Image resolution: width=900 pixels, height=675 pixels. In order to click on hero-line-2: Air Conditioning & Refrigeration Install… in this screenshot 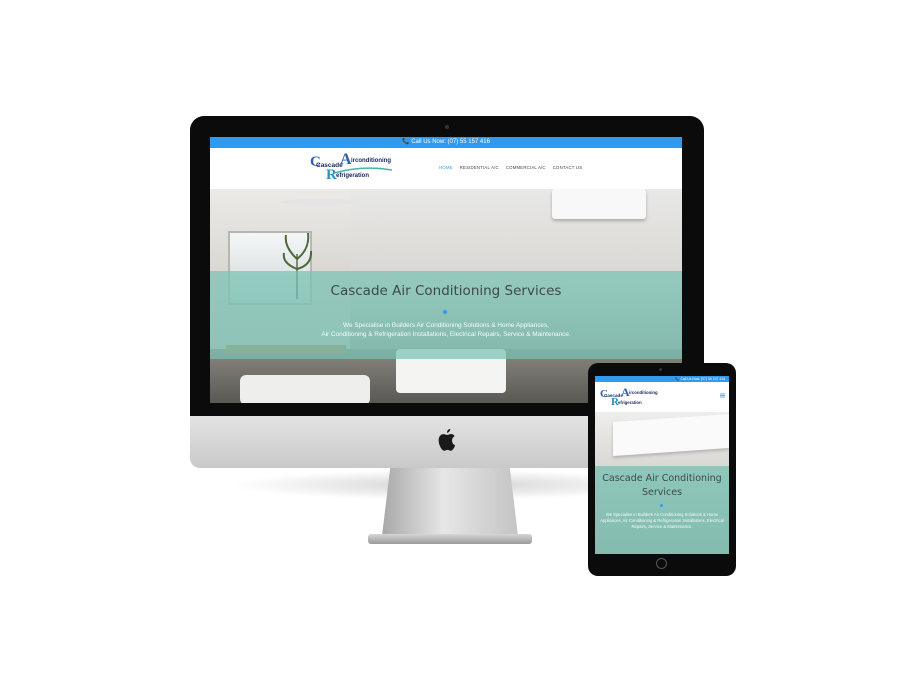, I will do `click(446, 334)`.